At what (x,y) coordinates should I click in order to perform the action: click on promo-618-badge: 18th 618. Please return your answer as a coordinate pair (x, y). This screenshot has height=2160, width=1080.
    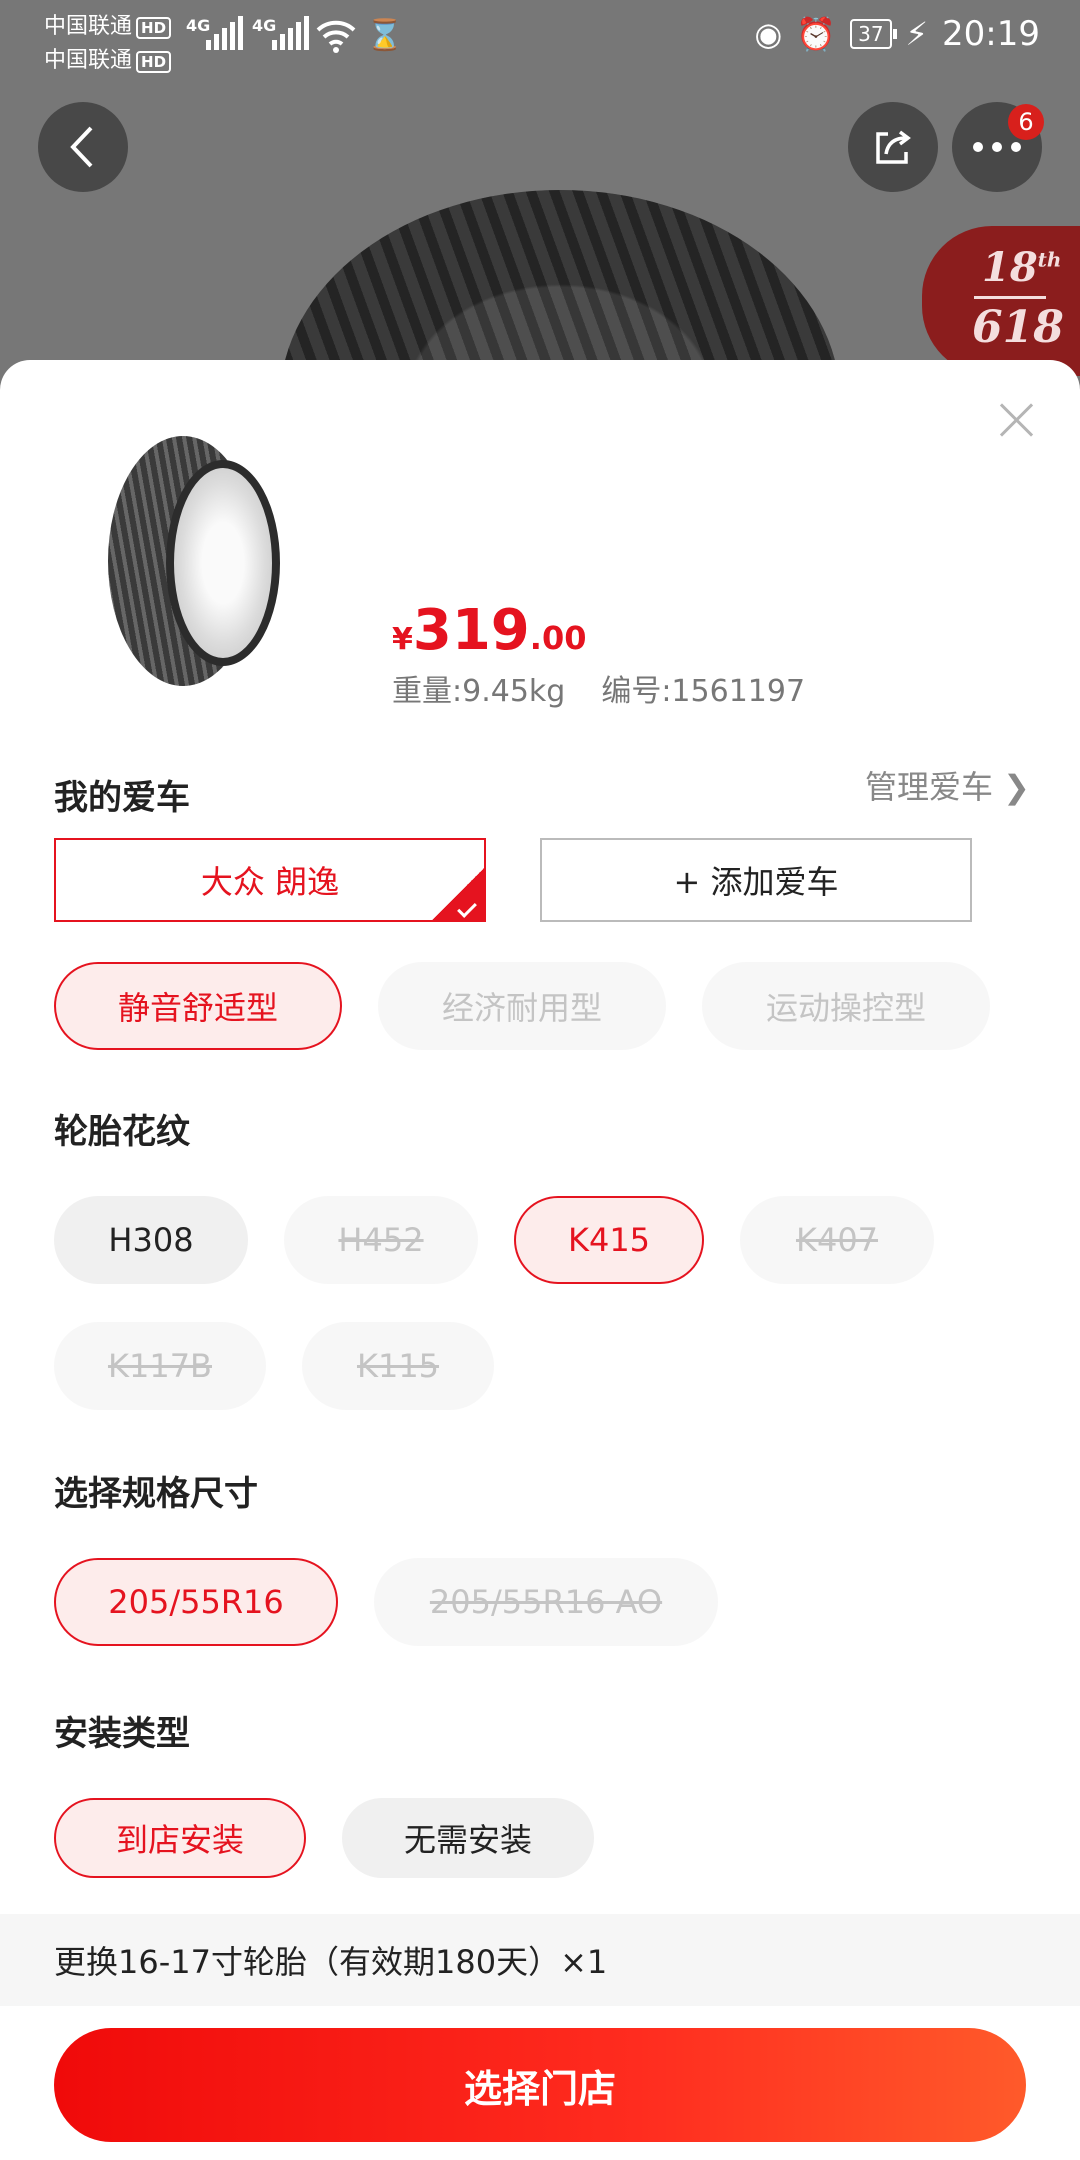
    Looking at the image, I should click on (1001, 301).